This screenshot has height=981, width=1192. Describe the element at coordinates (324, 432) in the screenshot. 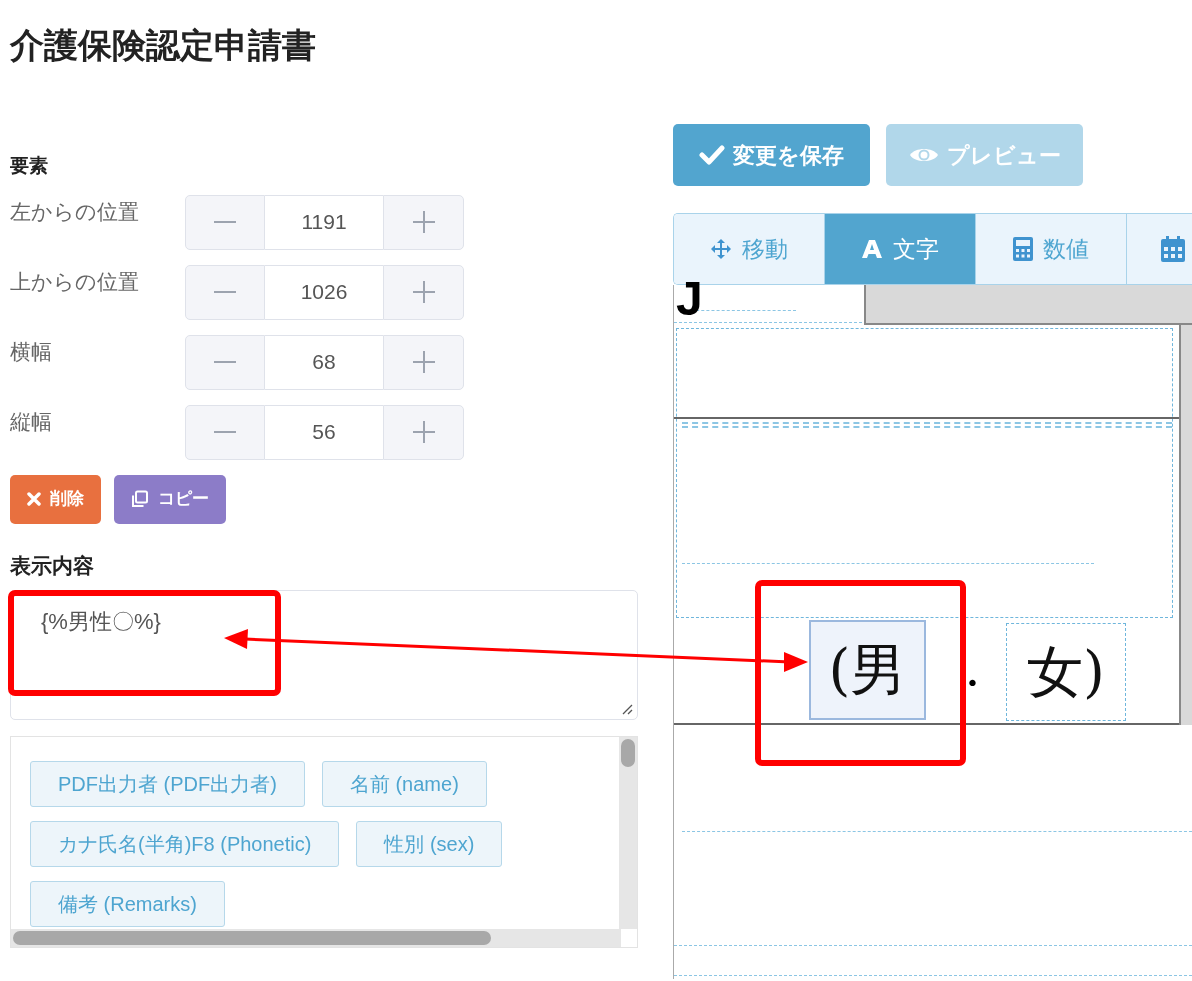

I see `number-field: 56` at that location.